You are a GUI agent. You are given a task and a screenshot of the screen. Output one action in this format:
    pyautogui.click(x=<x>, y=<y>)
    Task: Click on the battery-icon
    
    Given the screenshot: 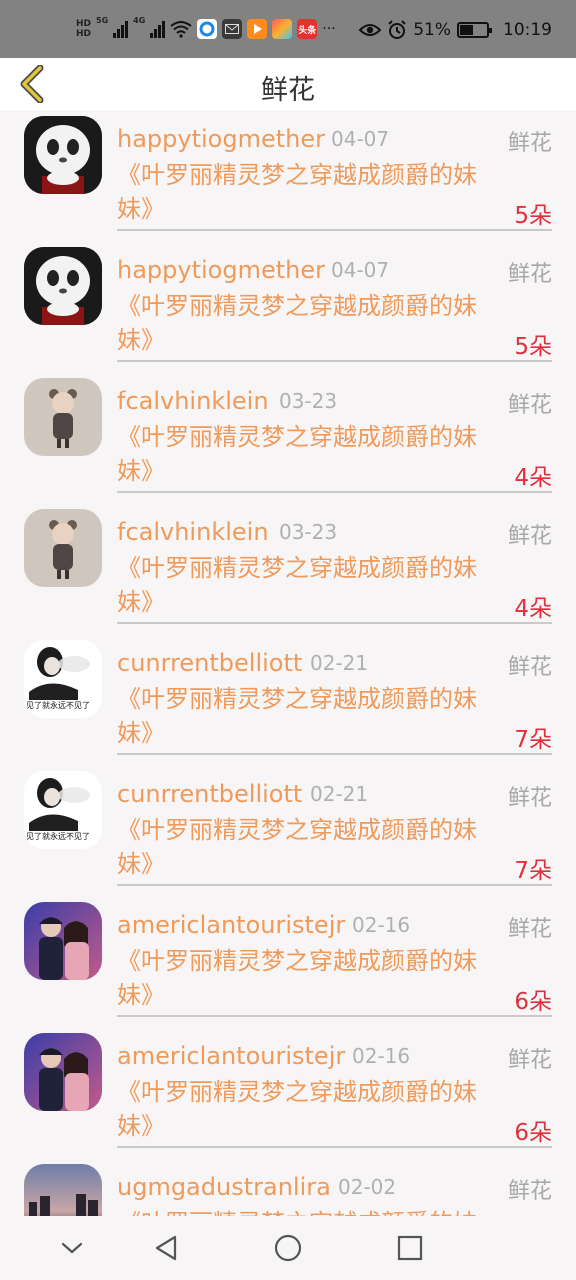 What is the action you would take?
    pyautogui.click(x=474, y=30)
    